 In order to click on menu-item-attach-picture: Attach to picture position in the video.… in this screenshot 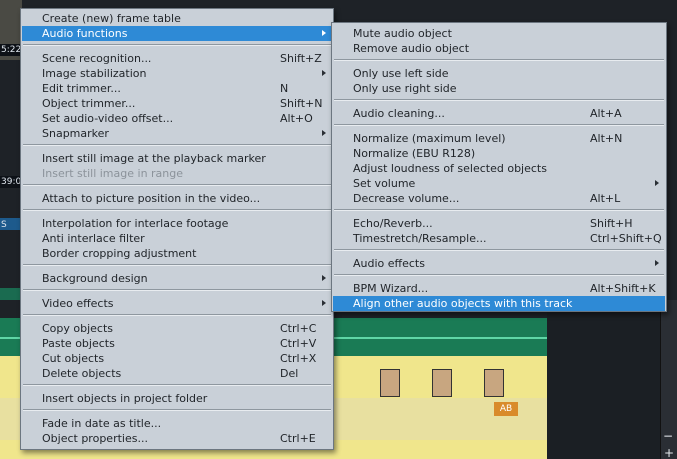, I will do `click(177, 198)`.